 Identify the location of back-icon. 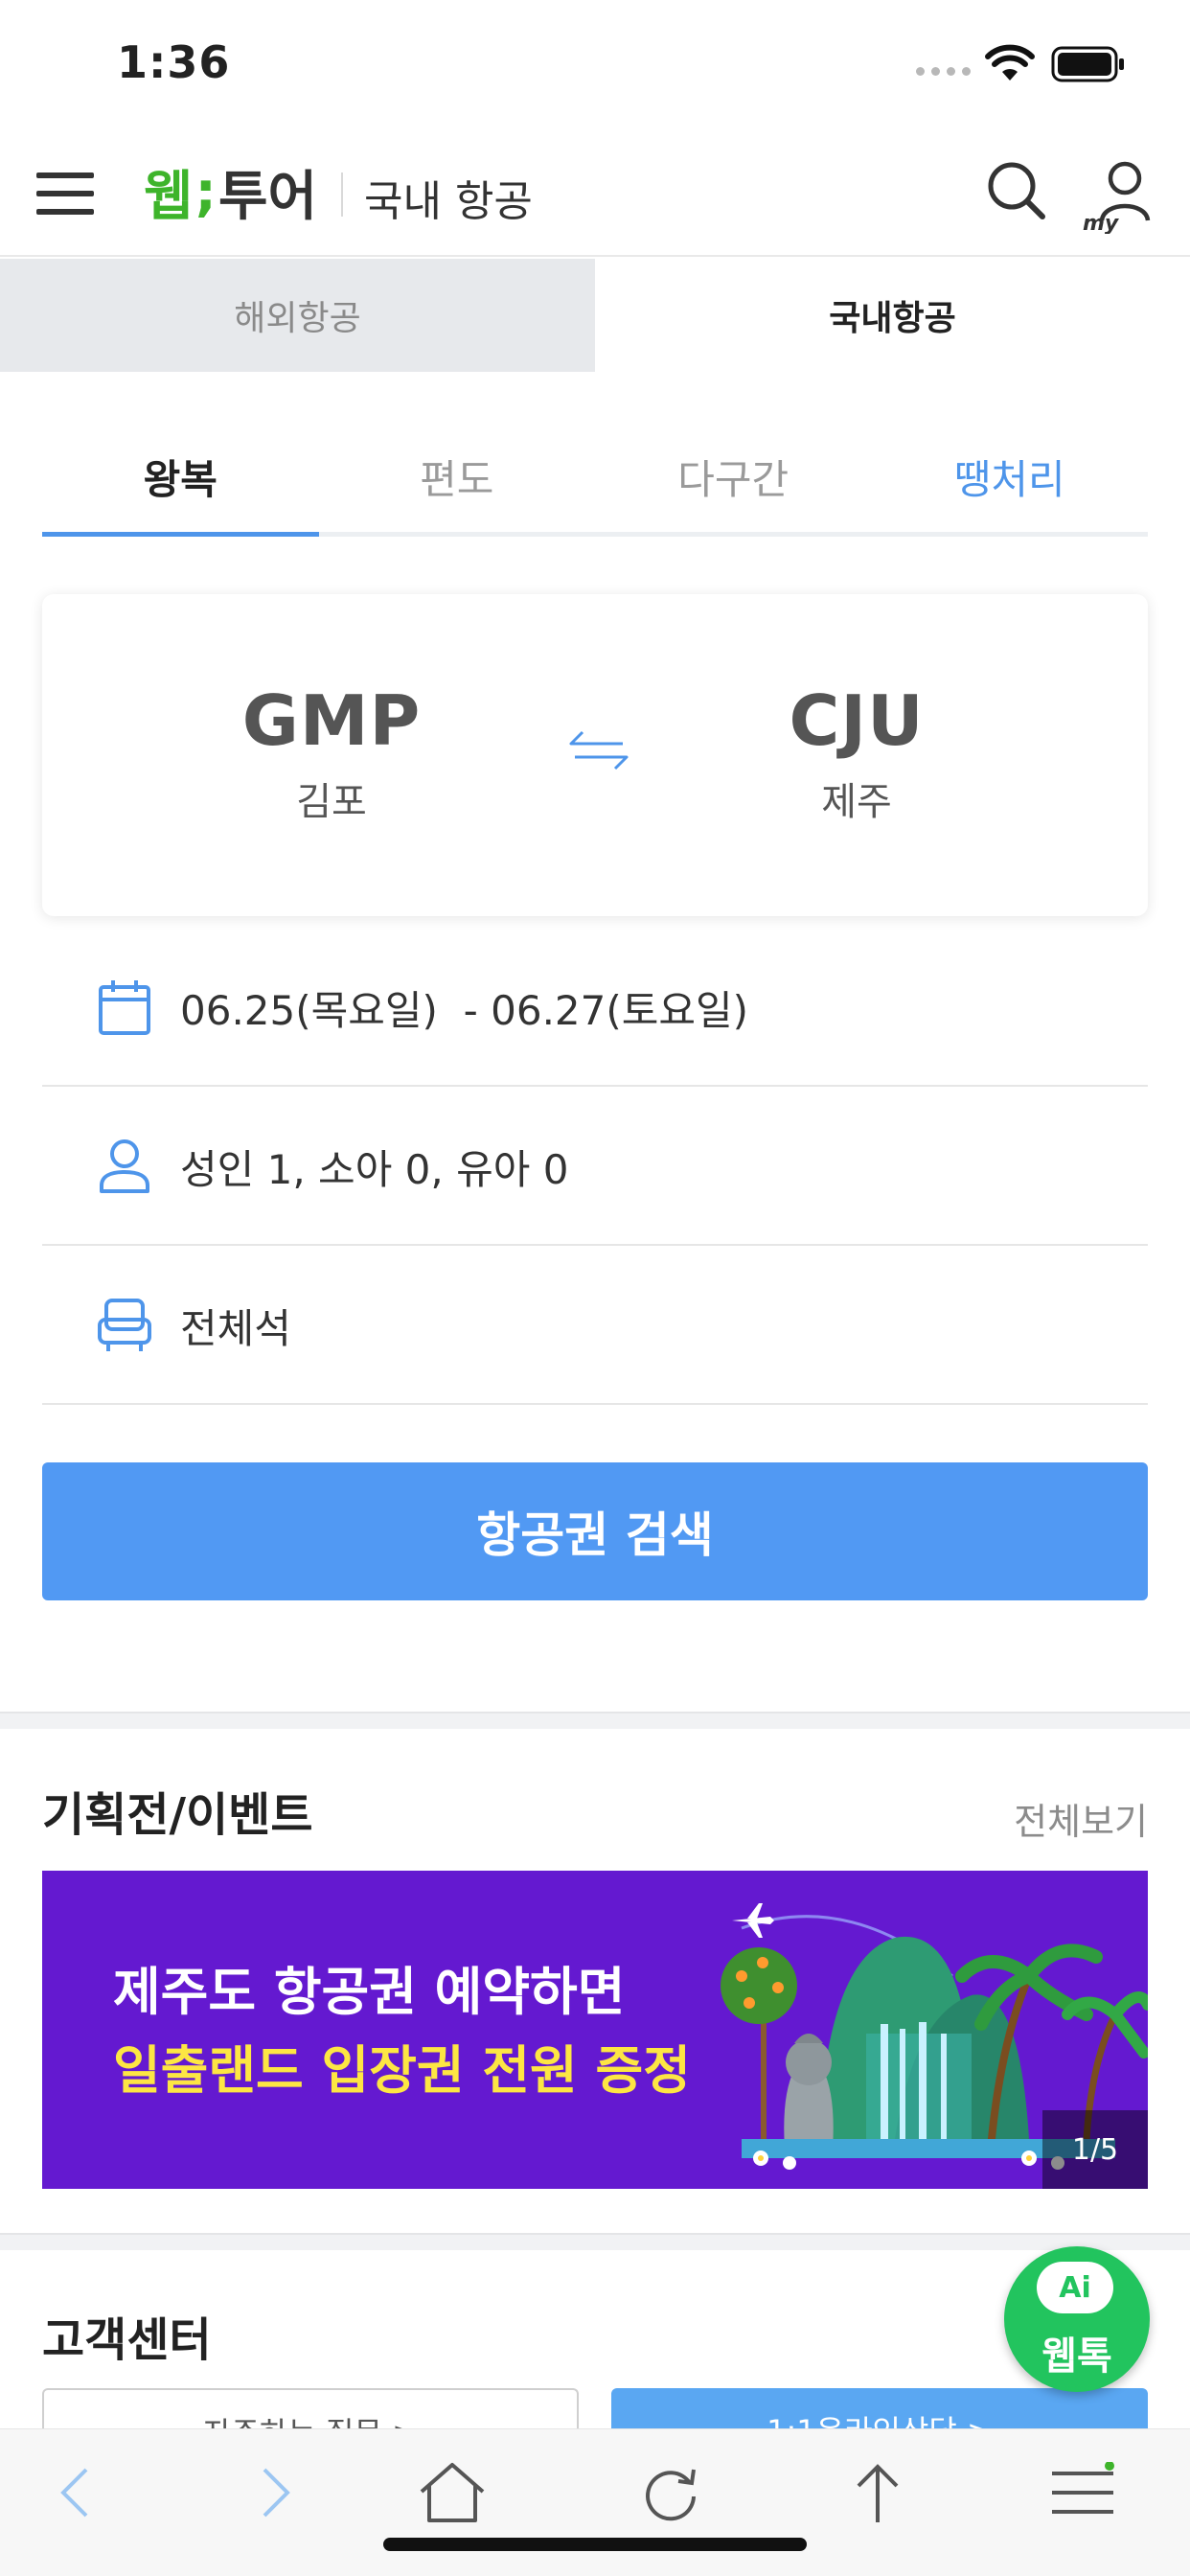
(74, 2492).